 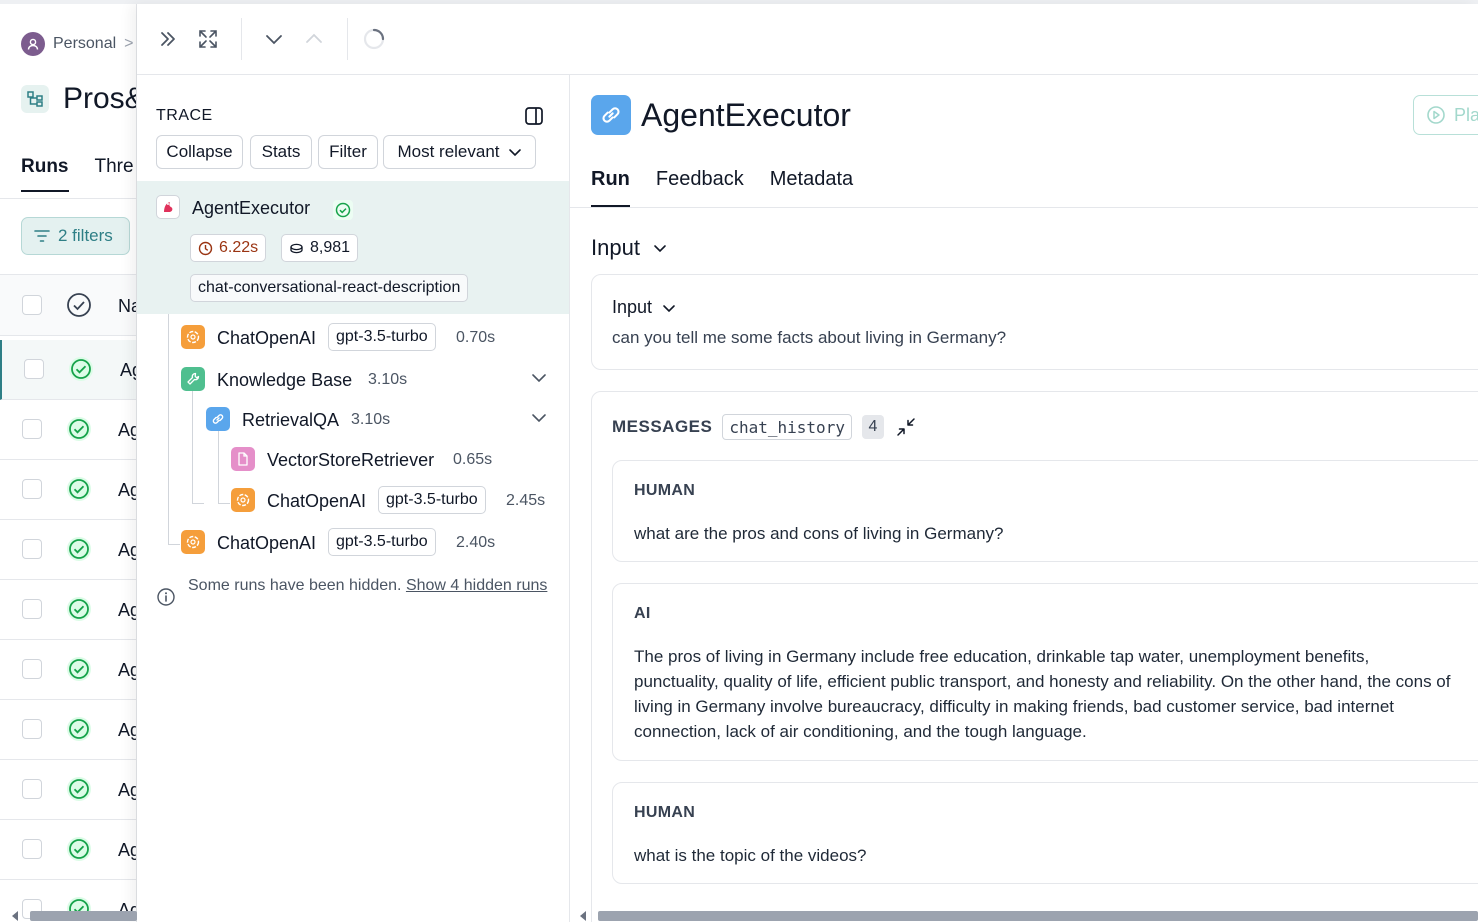 I want to click on latency-value: 6.22s, so click(x=239, y=247).